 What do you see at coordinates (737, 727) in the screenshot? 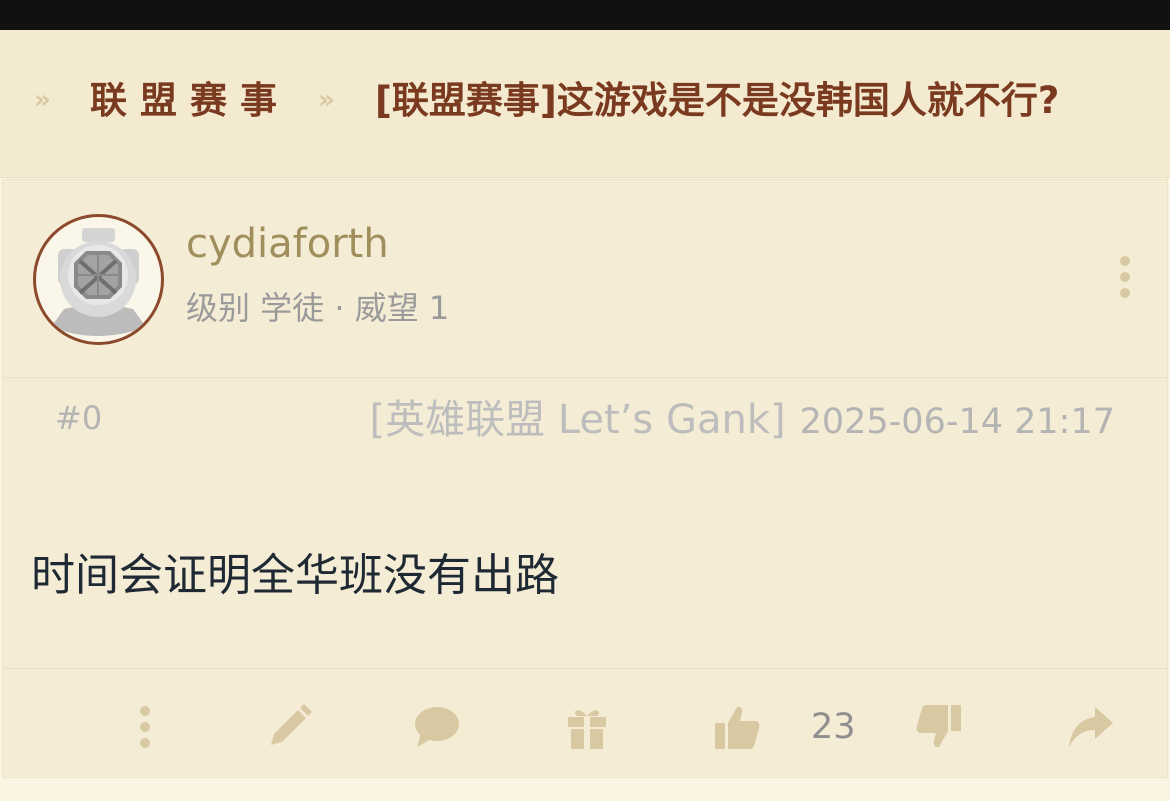
I see `thumbs-up-icon` at bounding box center [737, 727].